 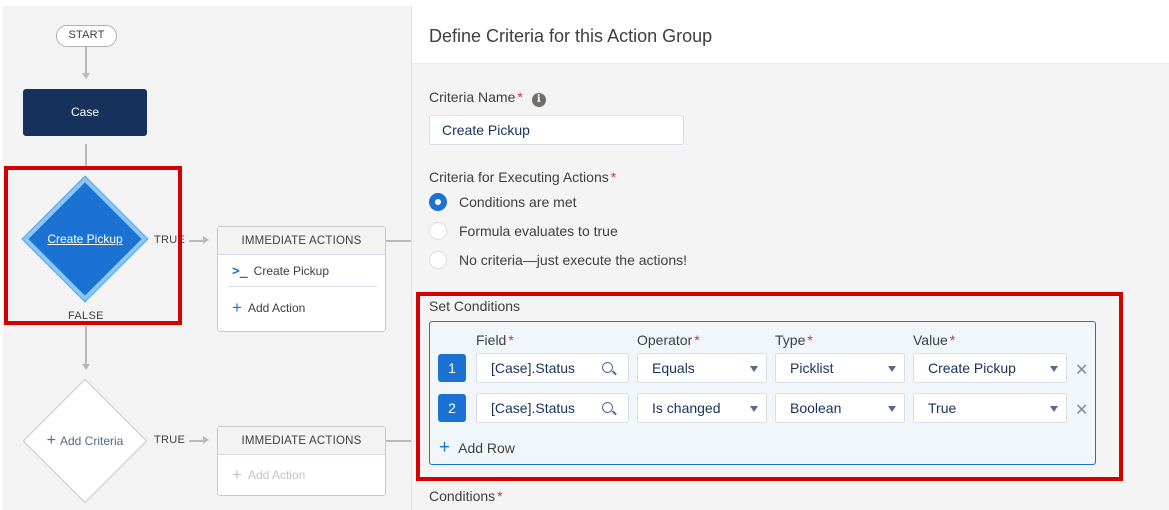 I want to click on radio-conditions-met: Conditions are met, so click(x=503, y=202).